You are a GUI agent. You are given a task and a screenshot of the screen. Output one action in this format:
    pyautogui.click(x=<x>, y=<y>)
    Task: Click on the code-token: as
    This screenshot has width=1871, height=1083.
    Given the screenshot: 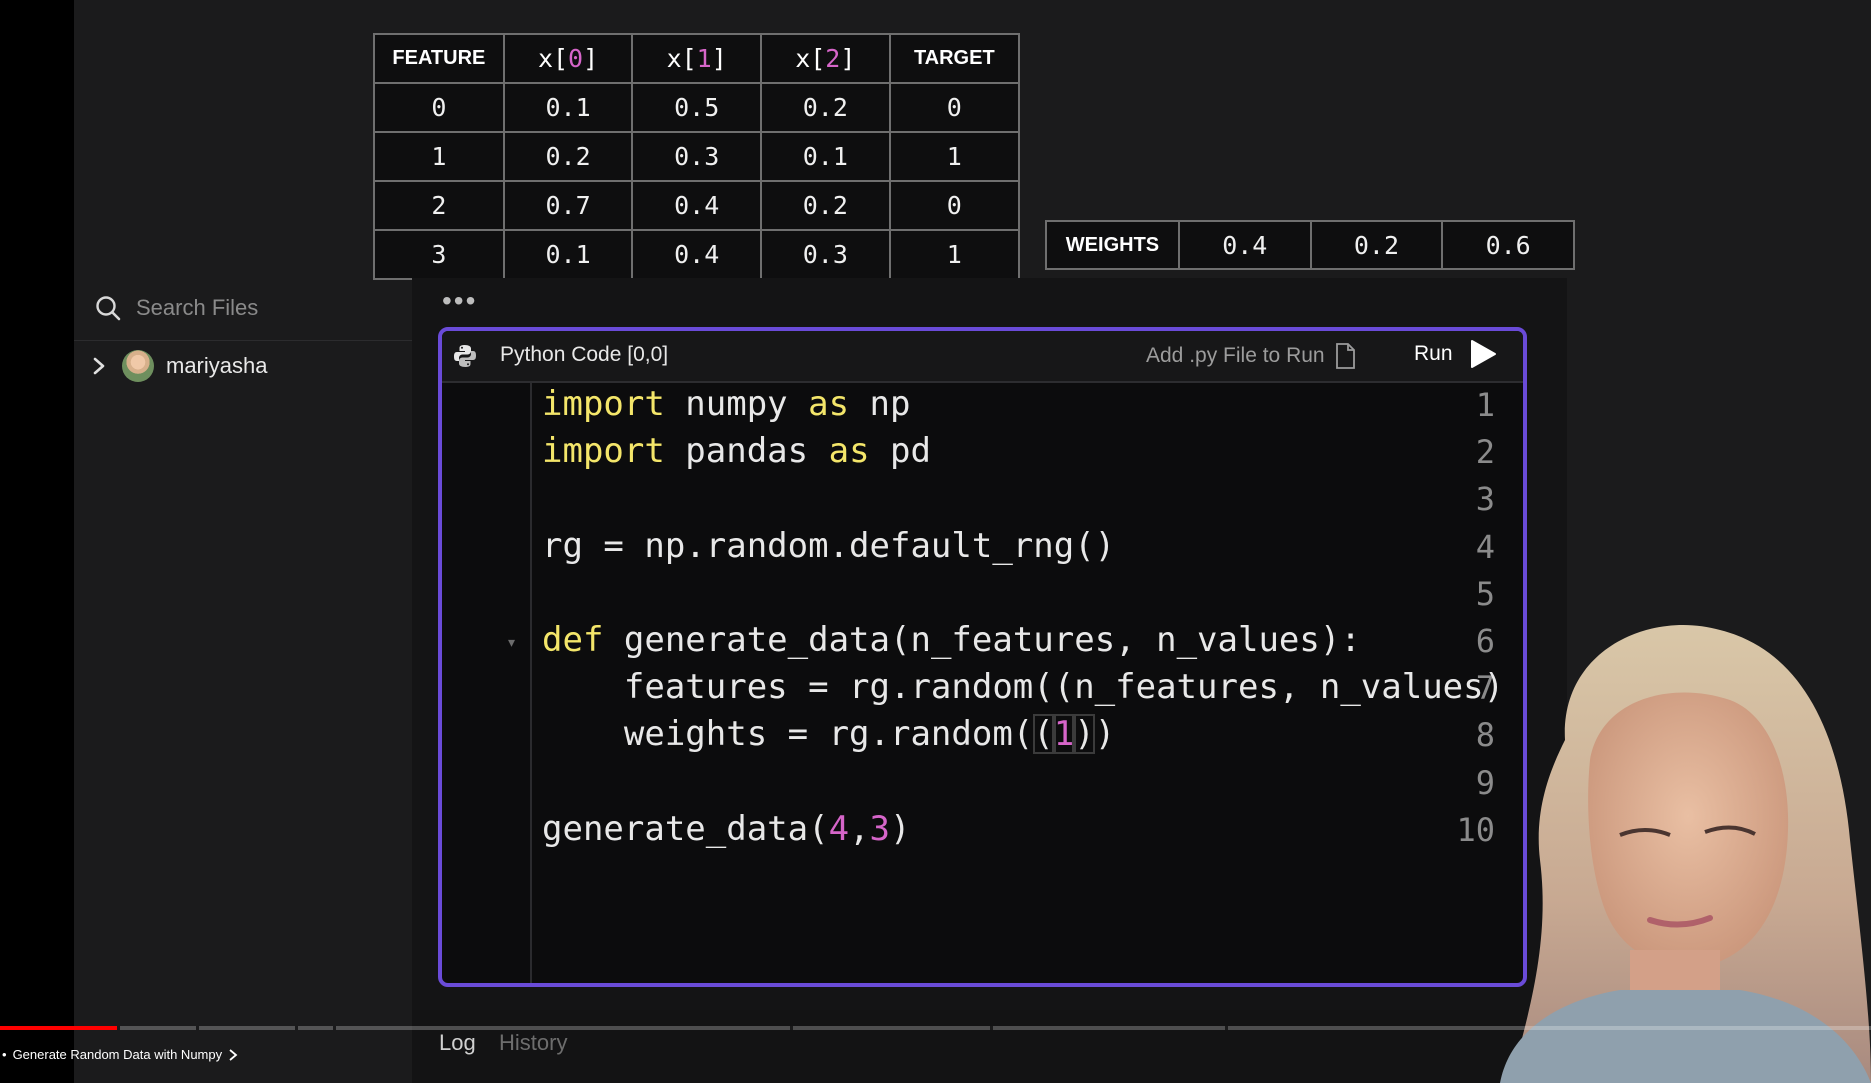 What is the action you would take?
    pyautogui.click(x=849, y=451)
    